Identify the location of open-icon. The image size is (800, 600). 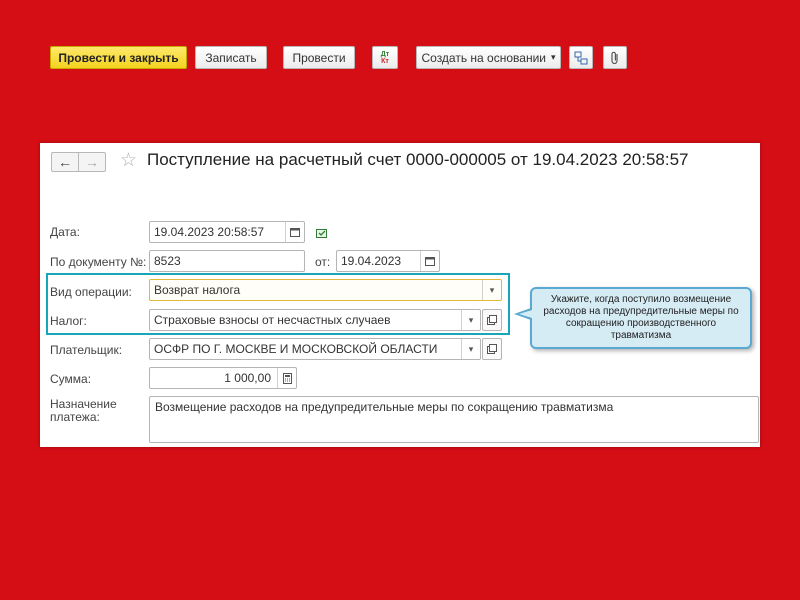
(492, 349).